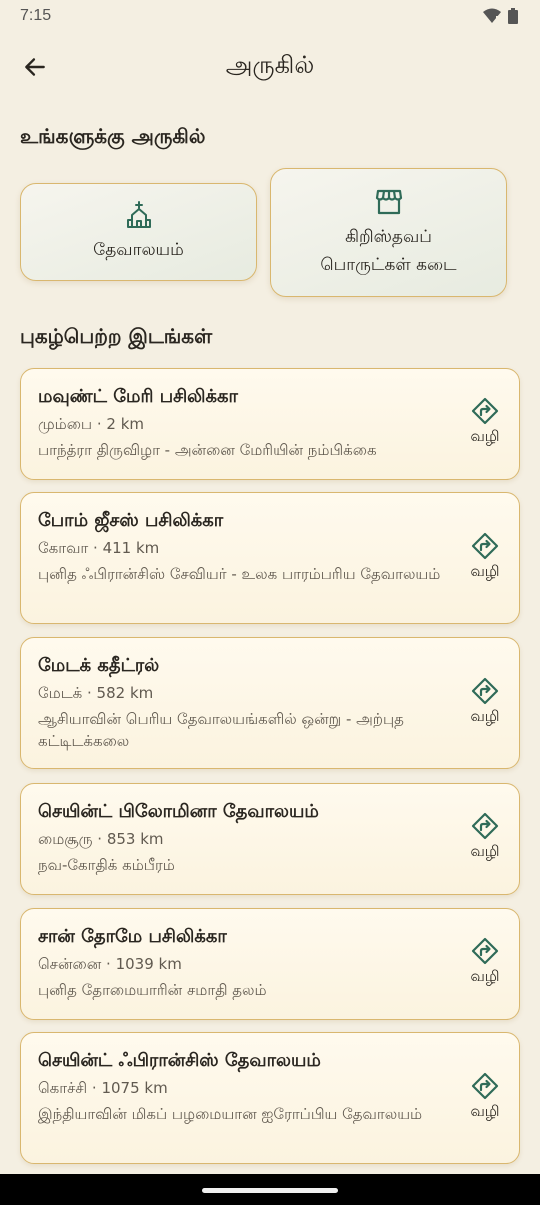 The image size is (540, 1205). What do you see at coordinates (138, 232) in the screenshot?
I see `category-church-button: தேவாலயம்` at bounding box center [138, 232].